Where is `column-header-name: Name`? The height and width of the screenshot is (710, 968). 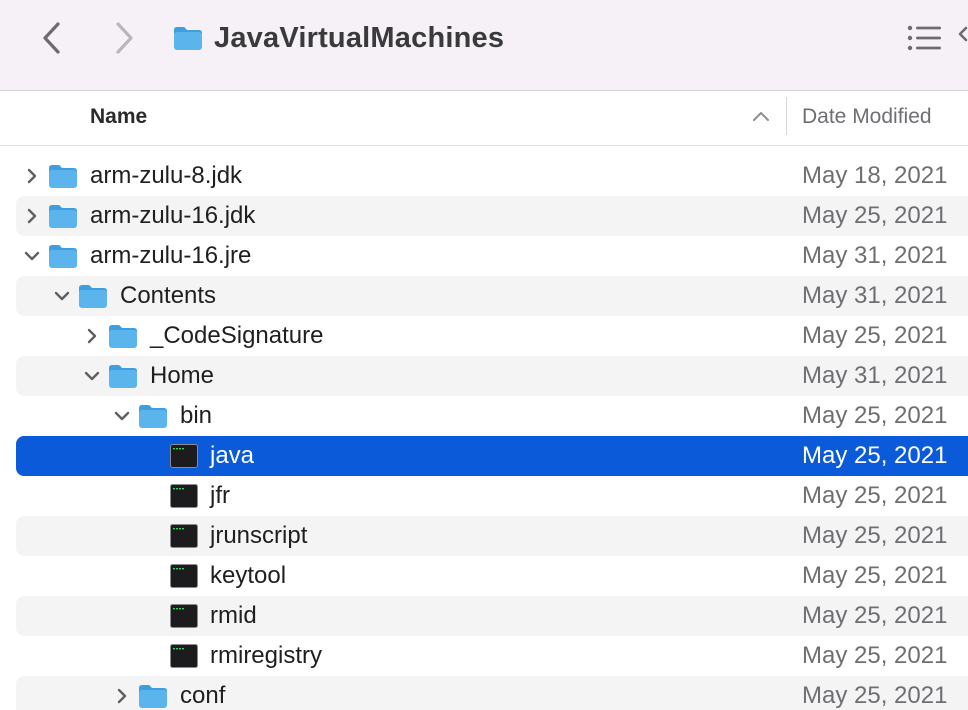
column-header-name: Name is located at coordinates (118, 117).